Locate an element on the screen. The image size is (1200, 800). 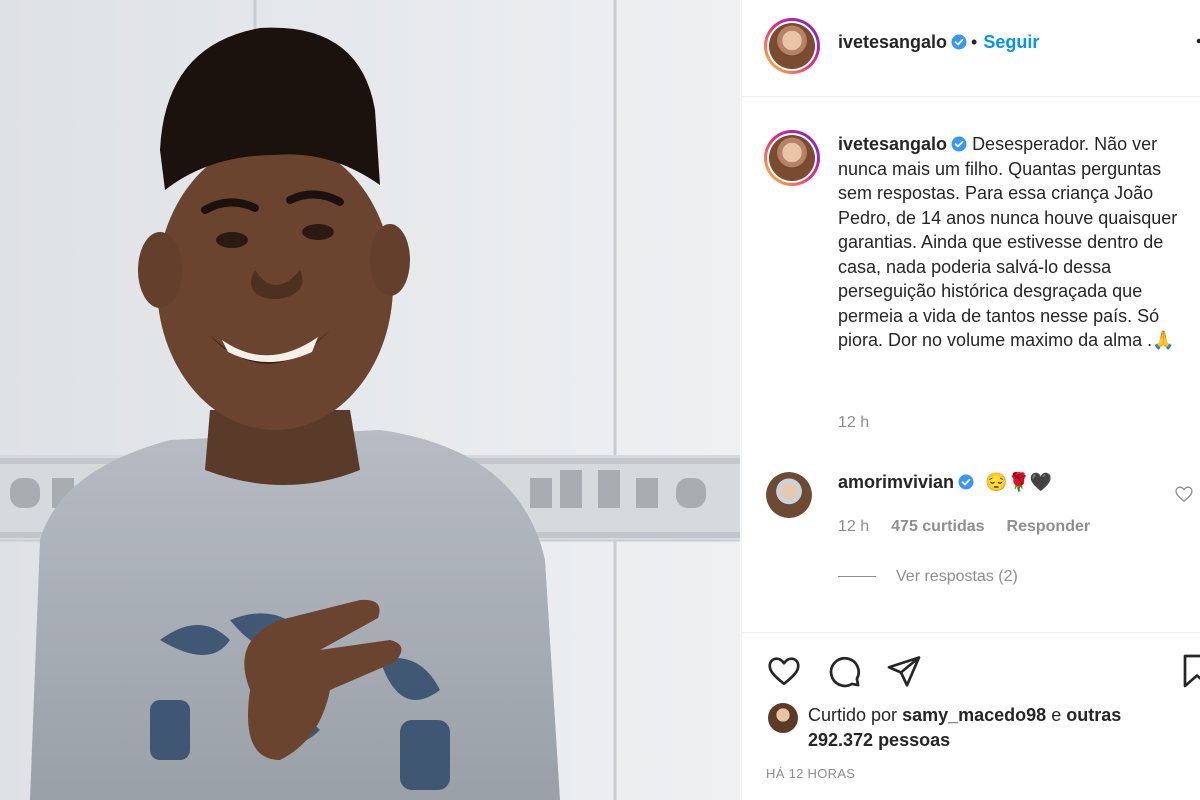
reply-button: Responder is located at coordinates (1049, 526).